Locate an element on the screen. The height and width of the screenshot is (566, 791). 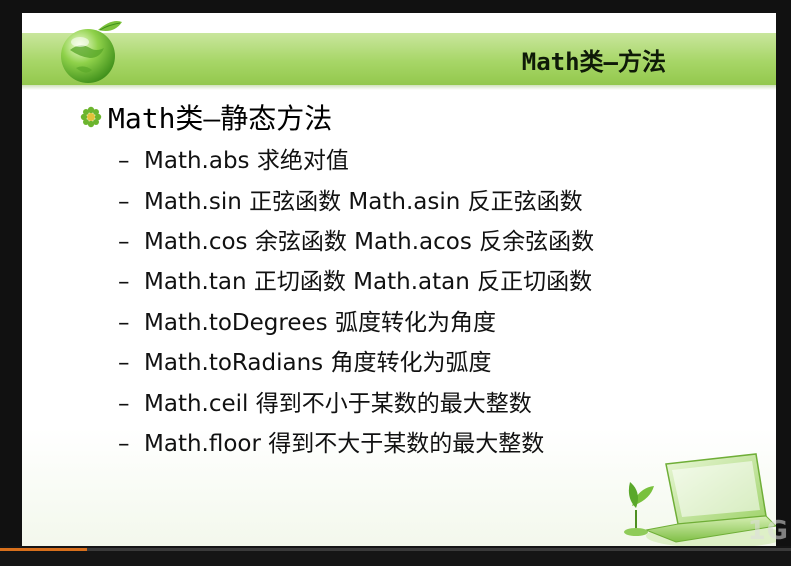
globe-leaf-icon is located at coordinates (91, 52).